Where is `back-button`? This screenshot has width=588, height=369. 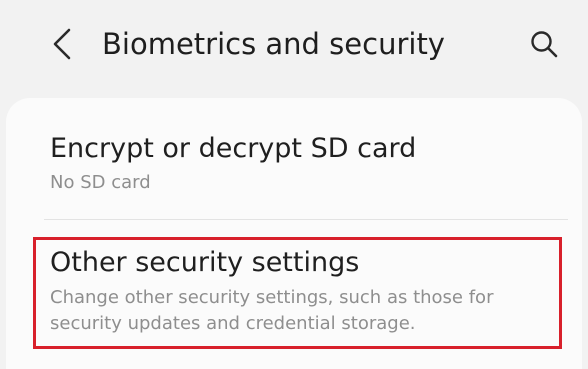
back-button is located at coordinates (62, 44).